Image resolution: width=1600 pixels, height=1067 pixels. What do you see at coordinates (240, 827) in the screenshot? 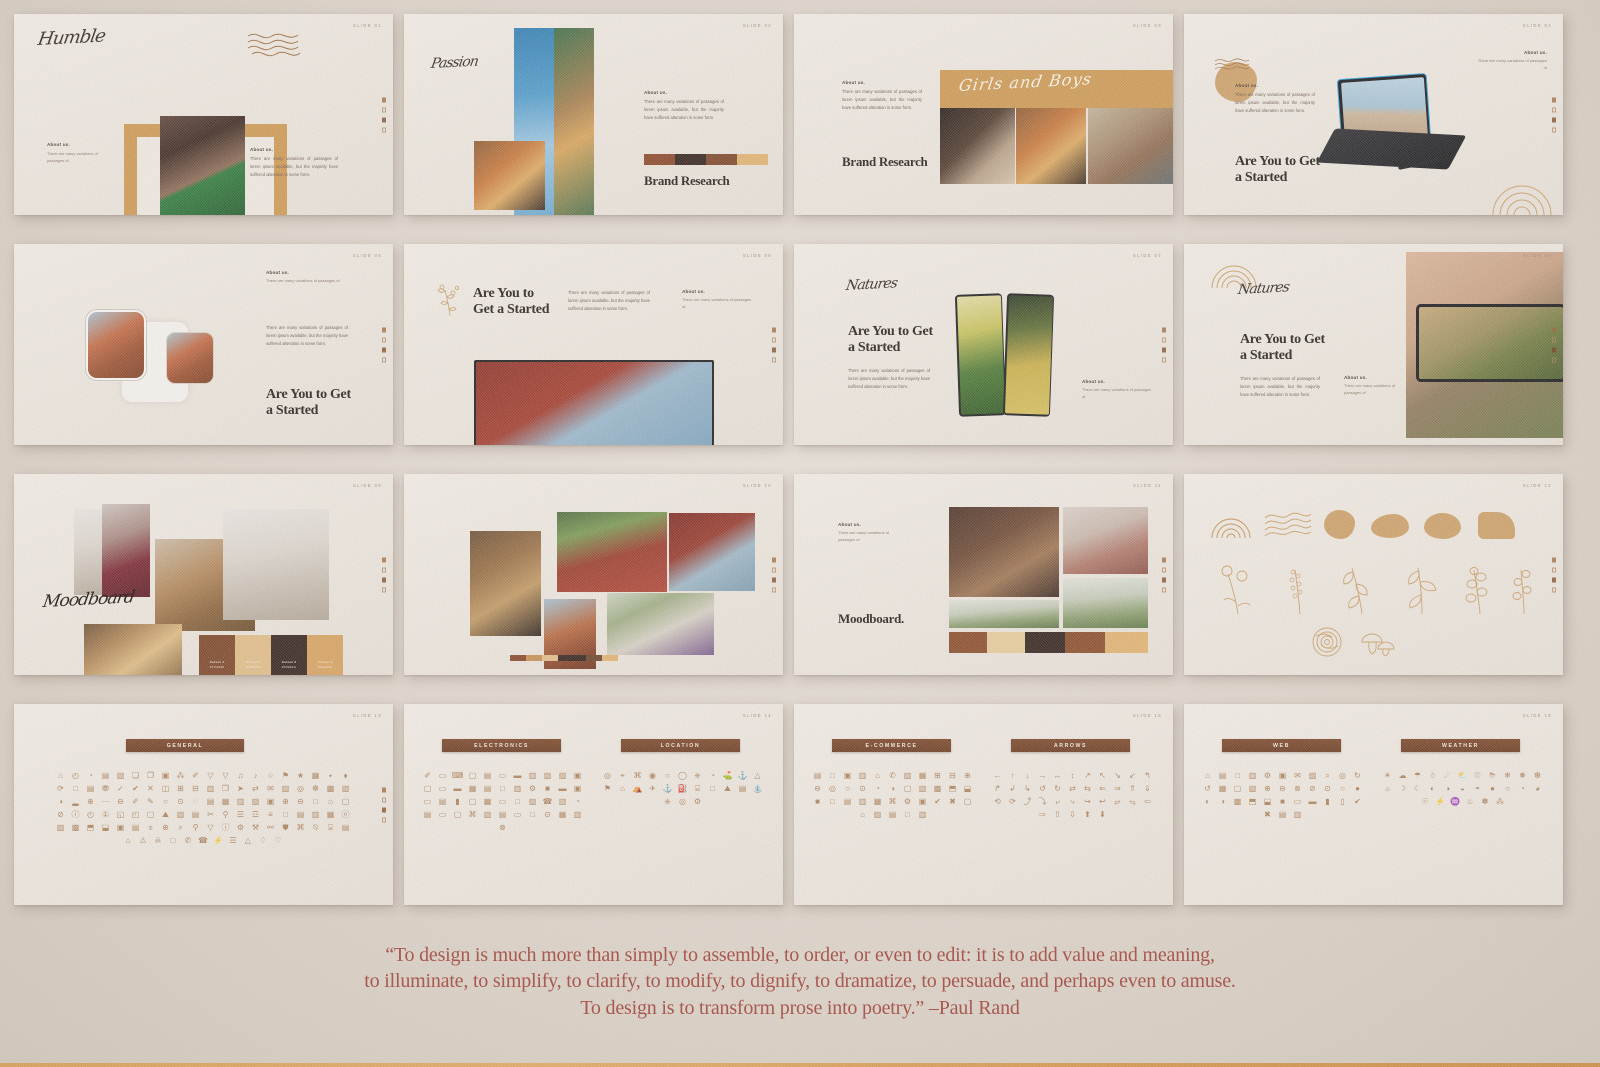
I see `icon-glyph-92: ⚙` at bounding box center [240, 827].